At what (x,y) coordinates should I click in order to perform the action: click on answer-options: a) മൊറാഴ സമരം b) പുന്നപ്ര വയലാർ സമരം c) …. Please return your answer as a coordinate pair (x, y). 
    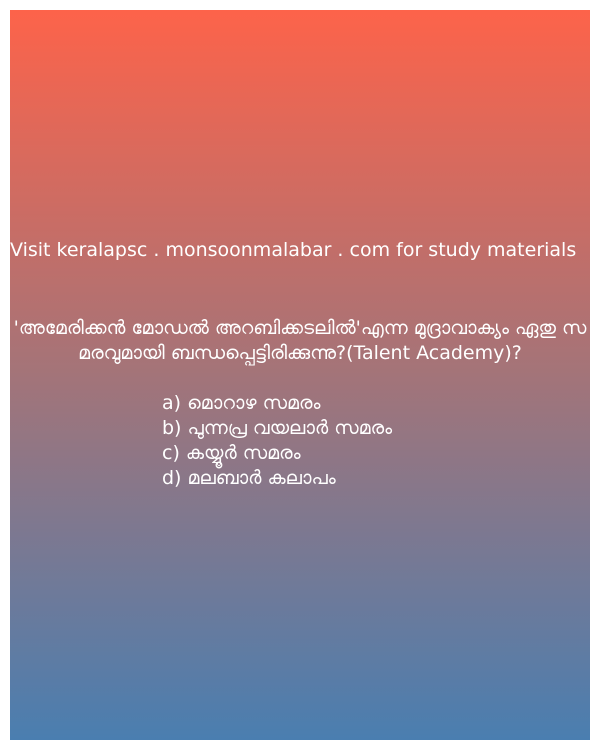
    Looking at the image, I should click on (277, 441).